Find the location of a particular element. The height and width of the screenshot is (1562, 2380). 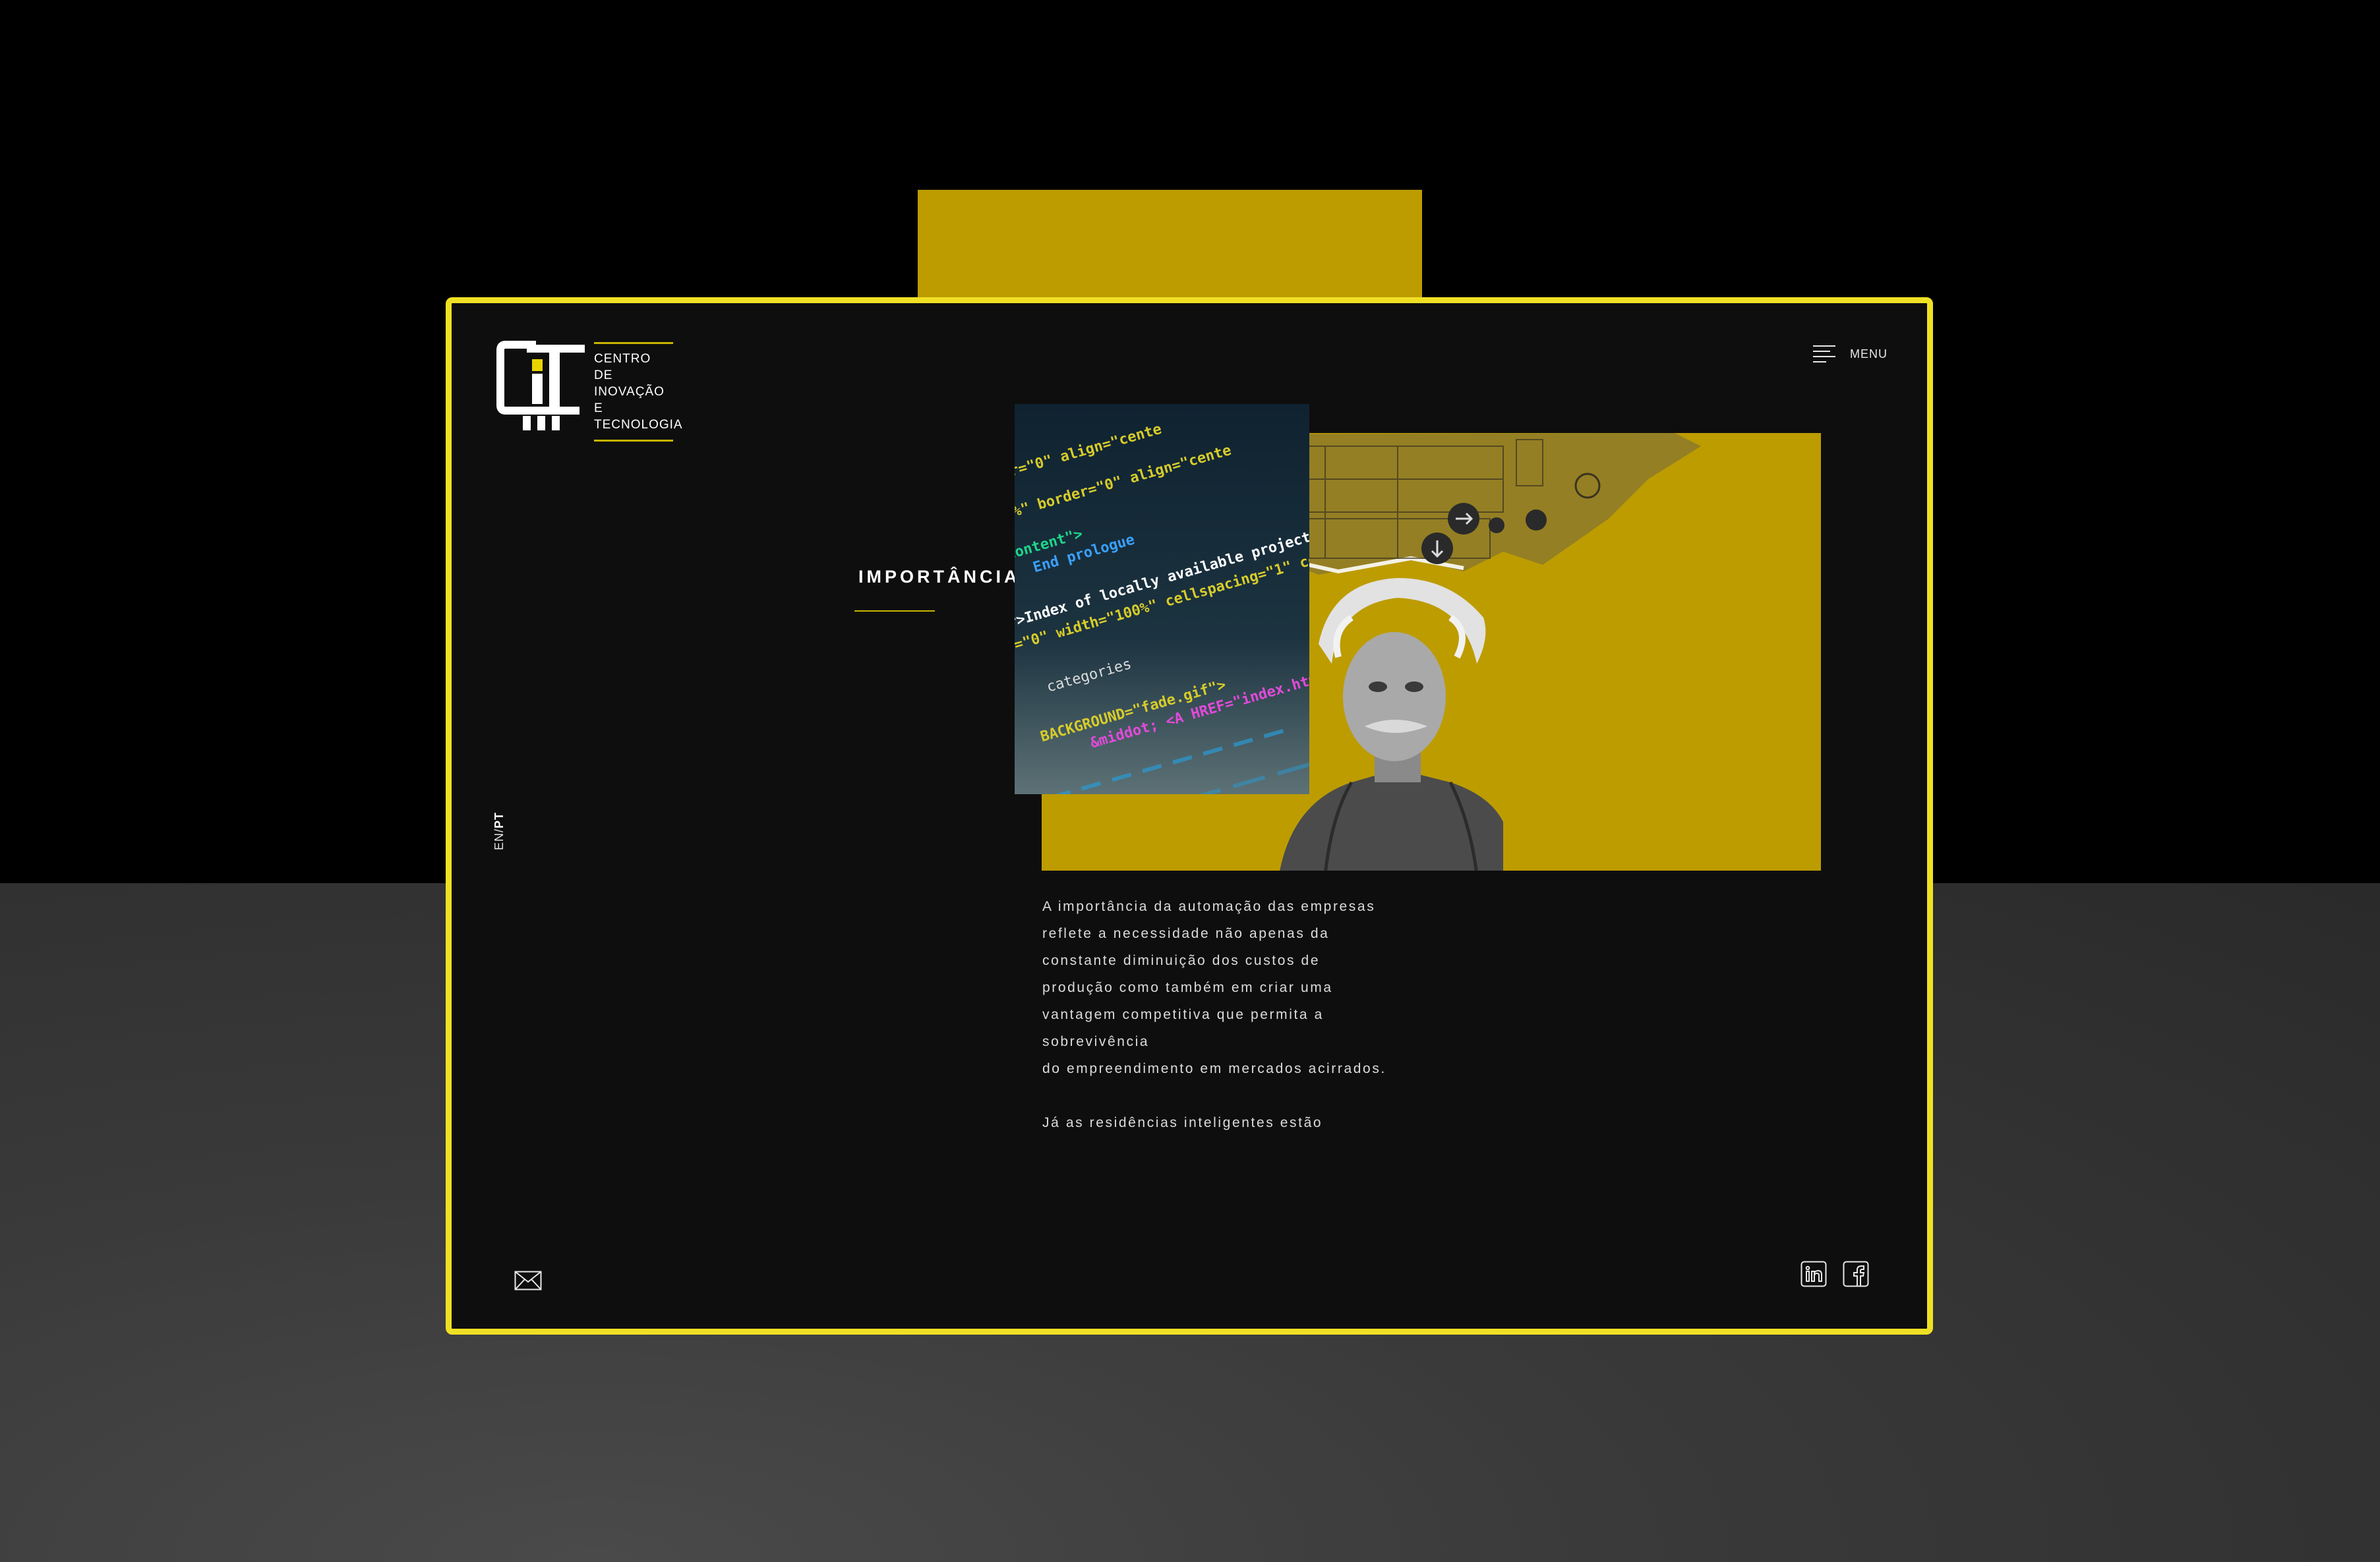

logo-line-3: TECNOLOGIA is located at coordinates (638, 425).